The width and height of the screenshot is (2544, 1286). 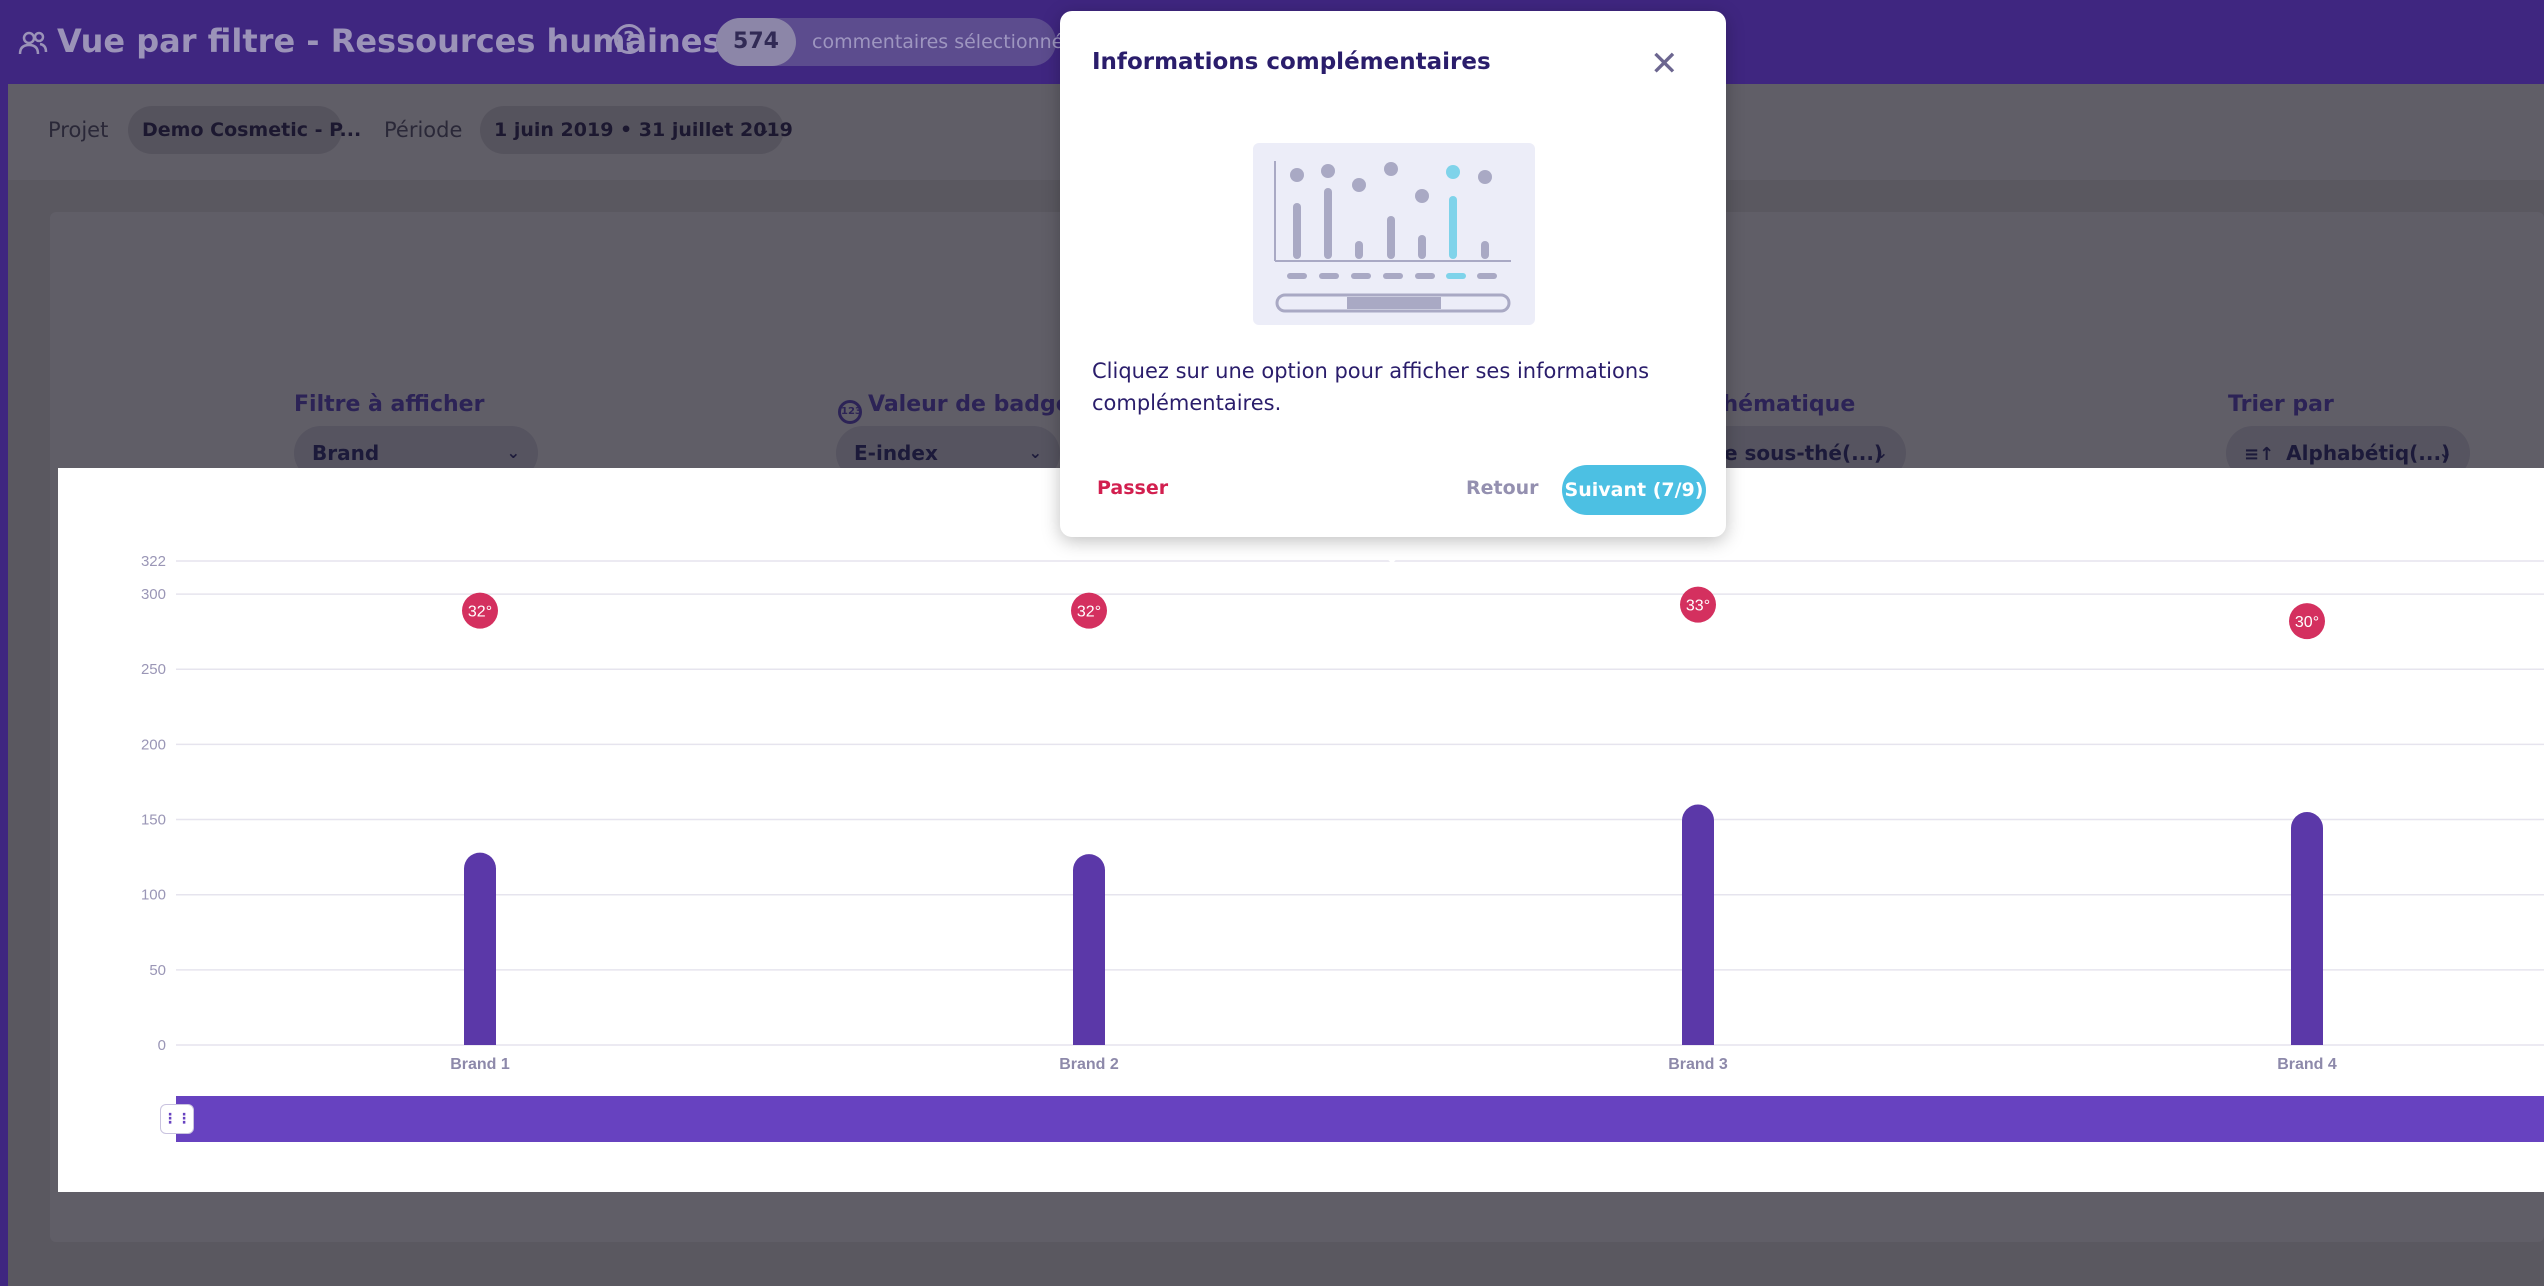 What do you see at coordinates (153, 594) in the screenshot?
I see `y-tick-label: 300` at bounding box center [153, 594].